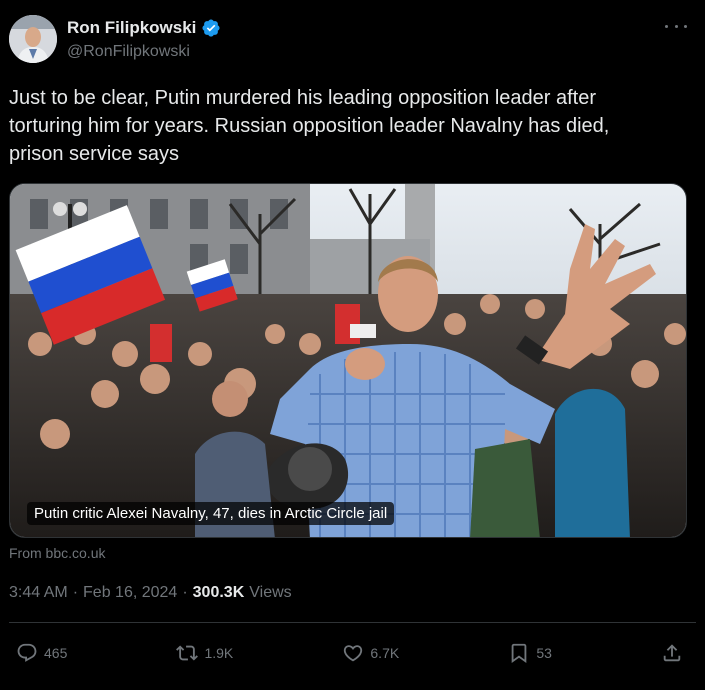 The width and height of the screenshot is (705, 690). What do you see at coordinates (187, 653) in the screenshot?
I see `repost-icon` at bounding box center [187, 653].